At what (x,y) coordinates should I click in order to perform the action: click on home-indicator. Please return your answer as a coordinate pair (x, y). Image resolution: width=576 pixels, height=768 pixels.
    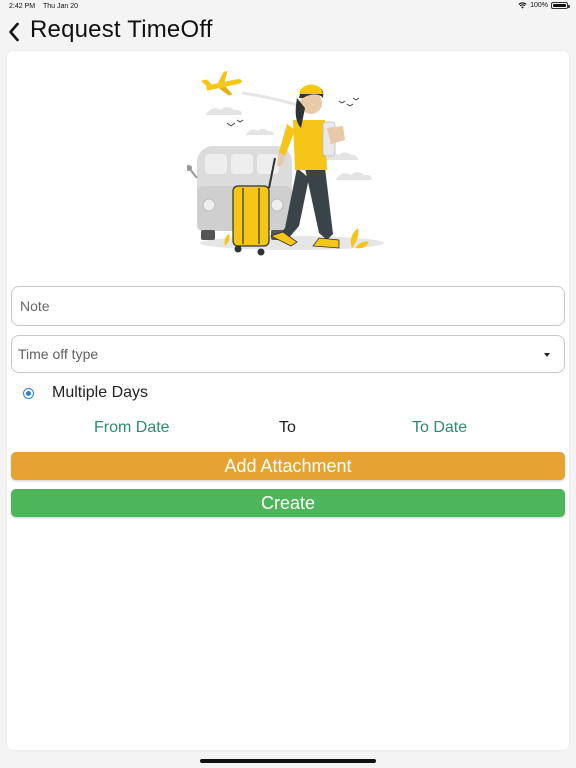
    Looking at the image, I should click on (288, 761).